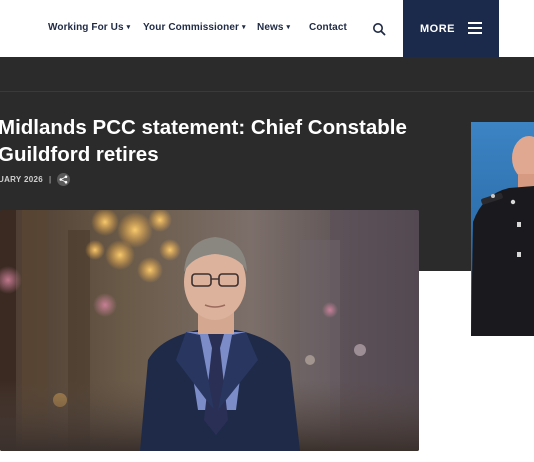  I want to click on nav-item-contact: Contact, so click(328, 27).